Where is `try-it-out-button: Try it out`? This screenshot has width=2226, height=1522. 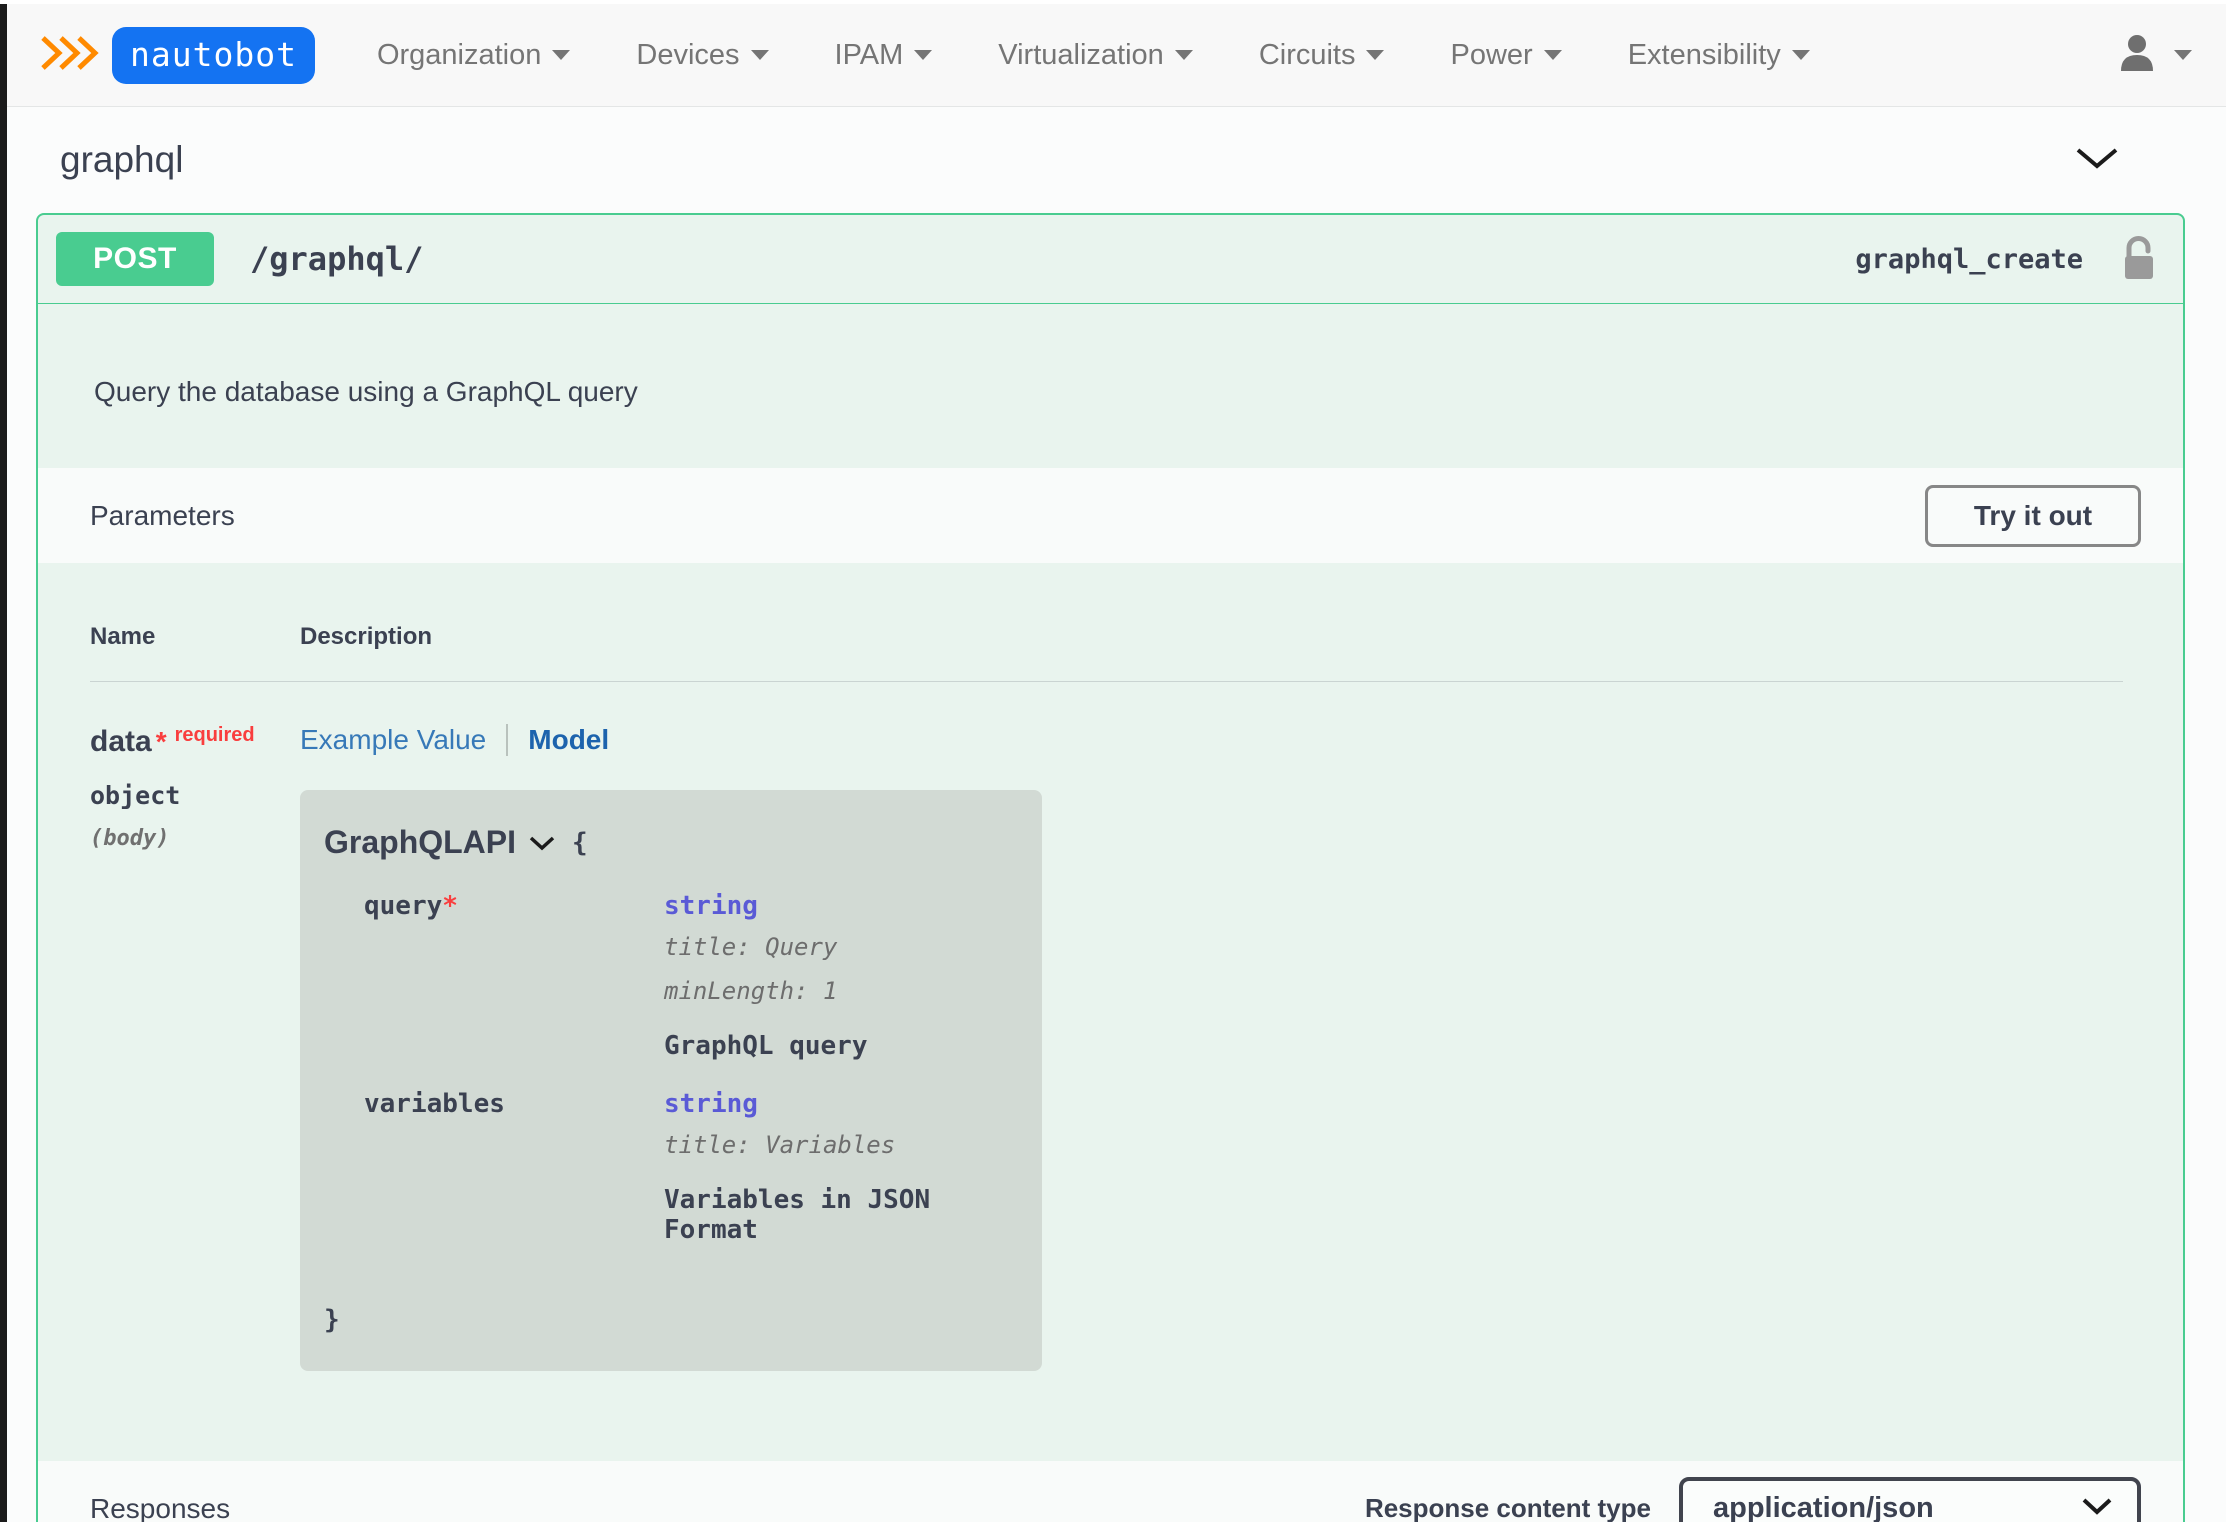
try-it-out-button: Try it out is located at coordinates (2033, 515).